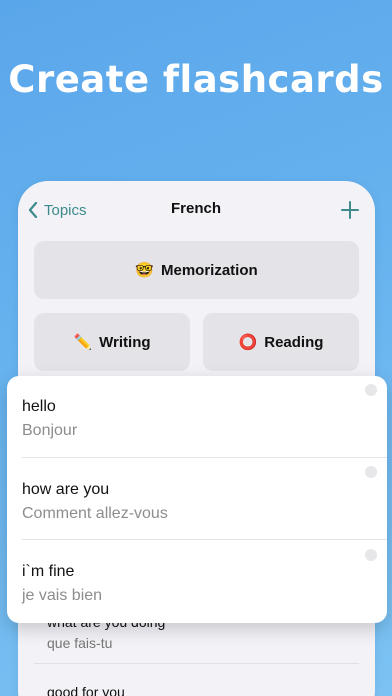 Image resolution: width=392 pixels, height=696 pixels. What do you see at coordinates (196, 79) in the screenshot?
I see `headline: Create flashcards` at bounding box center [196, 79].